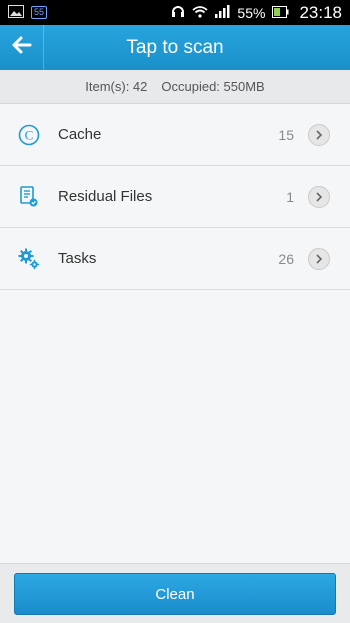 The image size is (350, 623). Describe the element at coordinates (286, 258) in the screenshot. I see `list-item-count: 26` at that location.